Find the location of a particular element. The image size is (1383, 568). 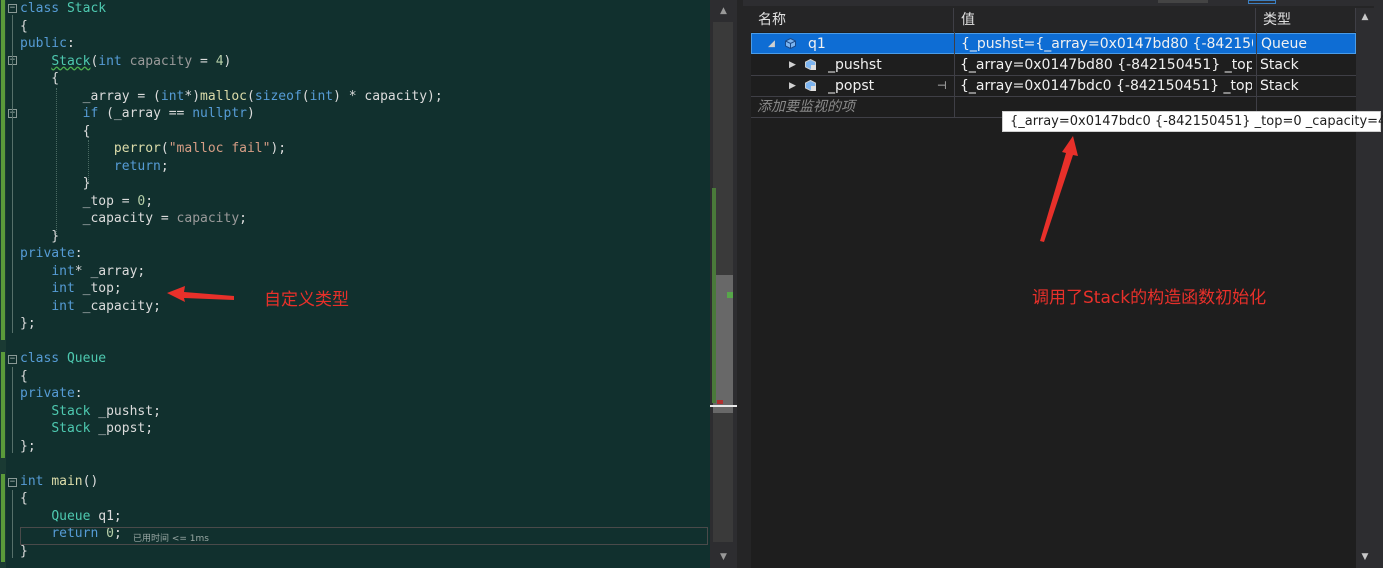

watch-toolbar is located at coordinates (1063, 3).